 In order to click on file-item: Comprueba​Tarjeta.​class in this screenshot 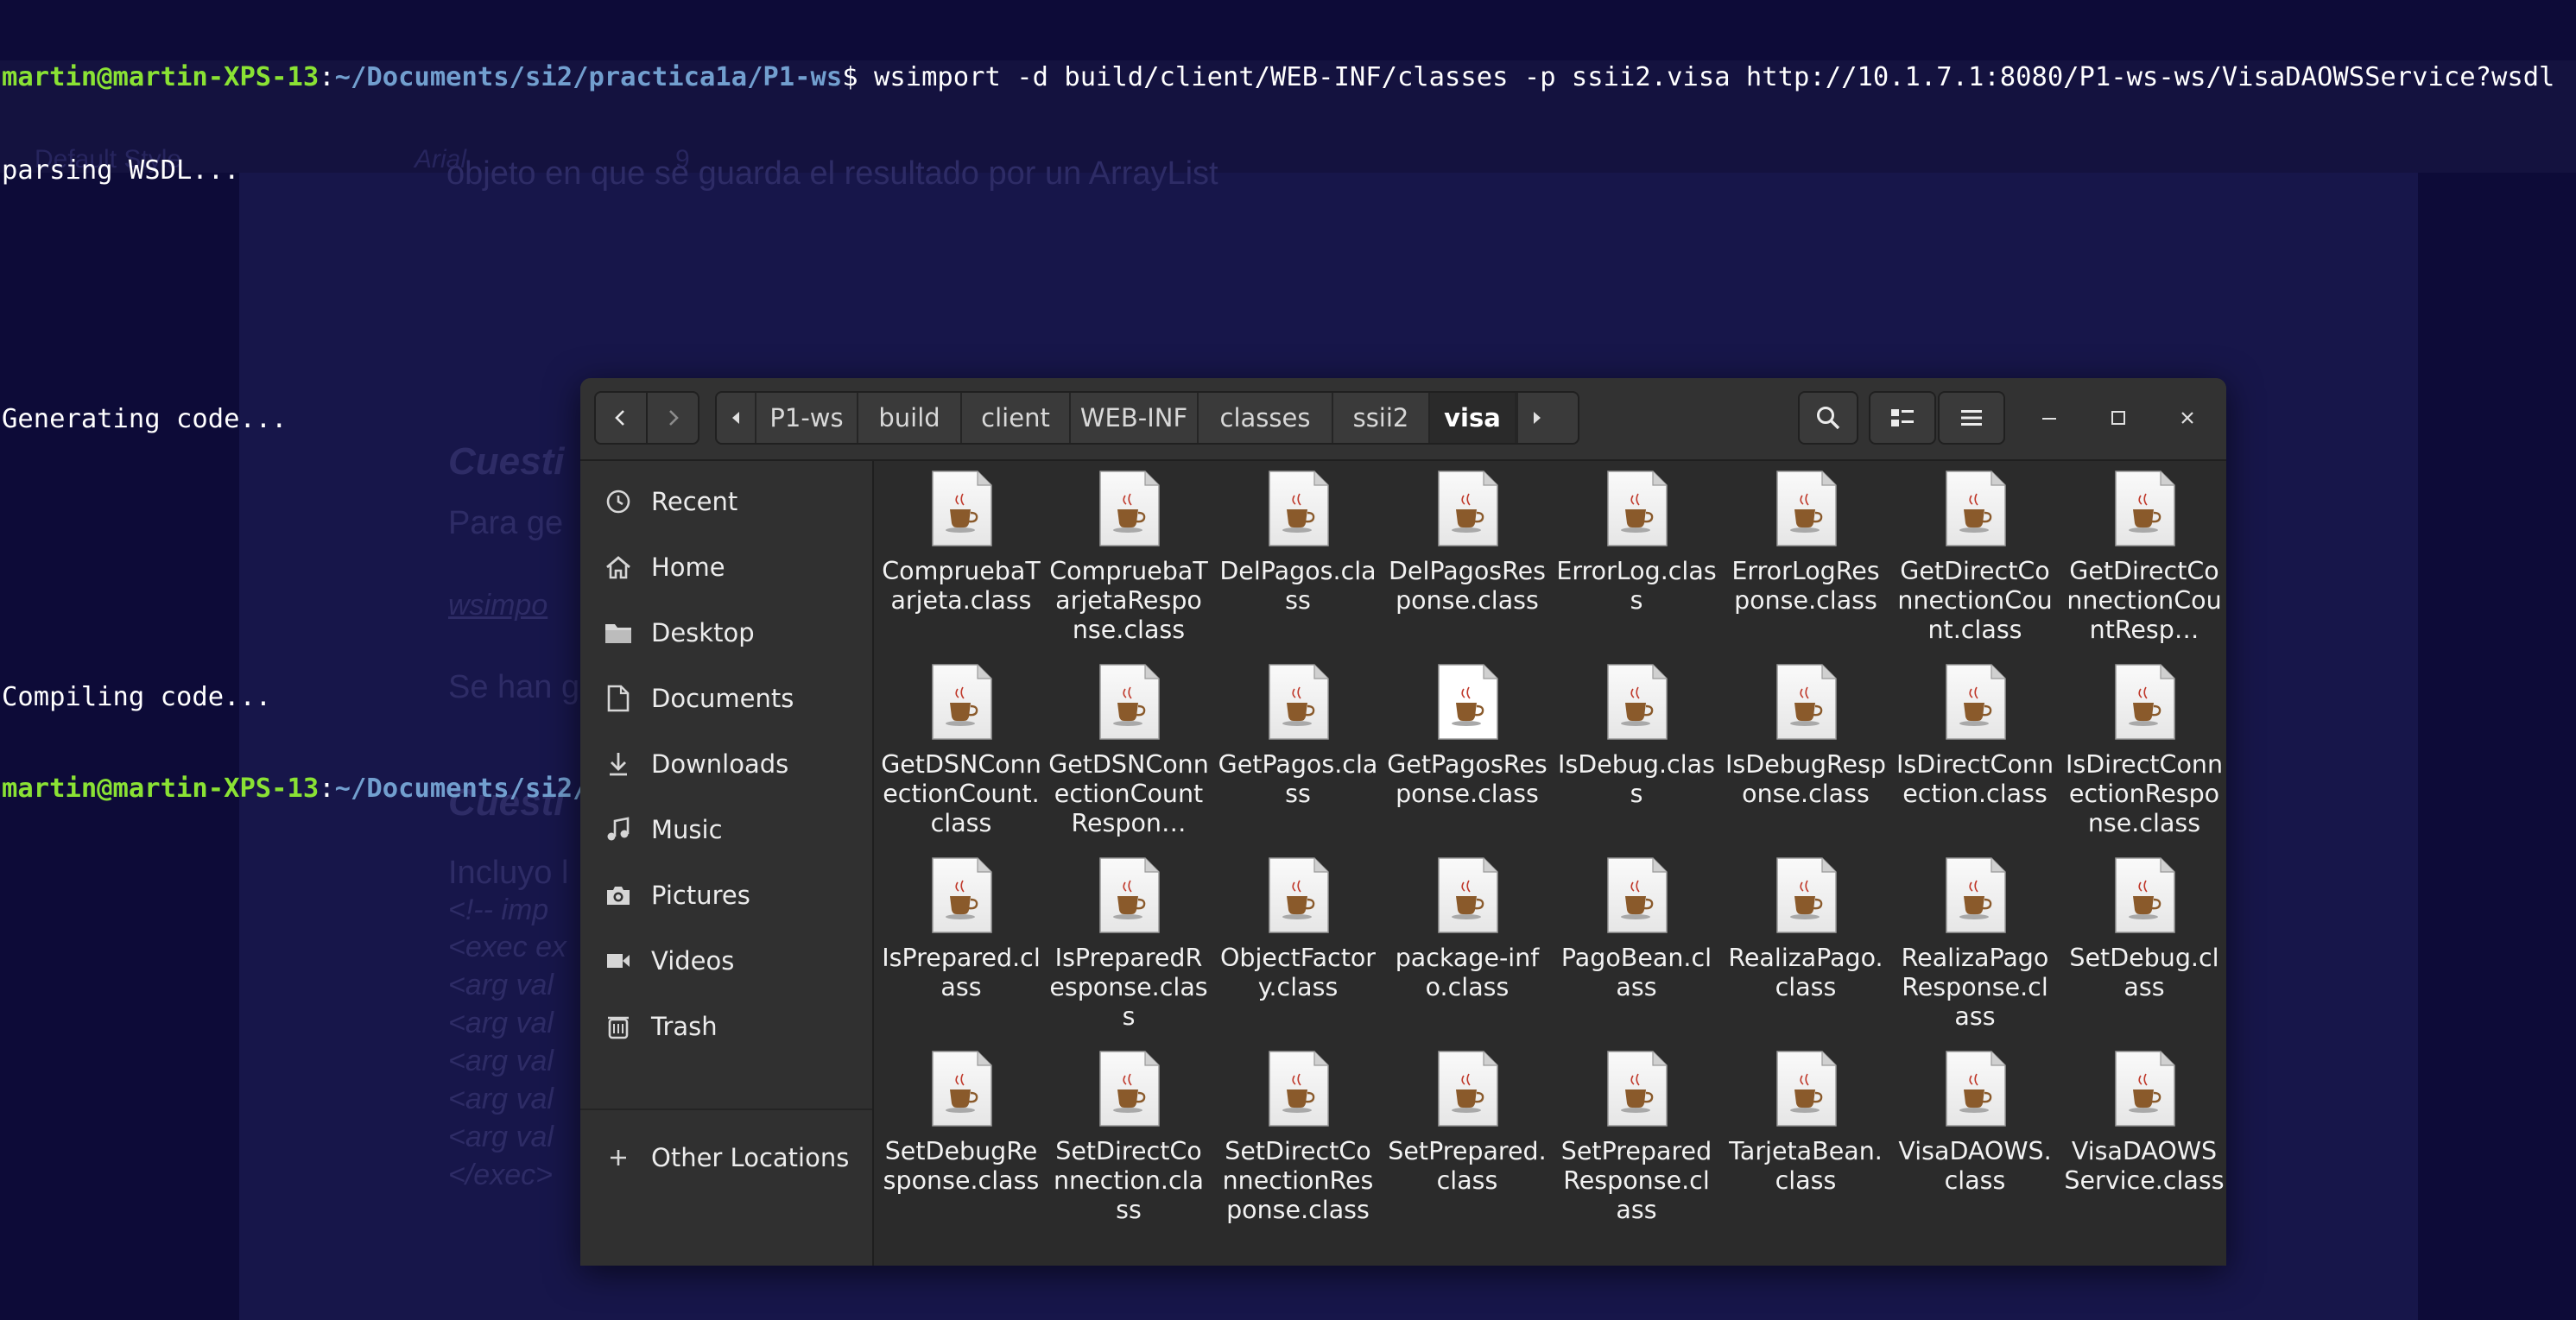, I will do `click(961, 573)`.